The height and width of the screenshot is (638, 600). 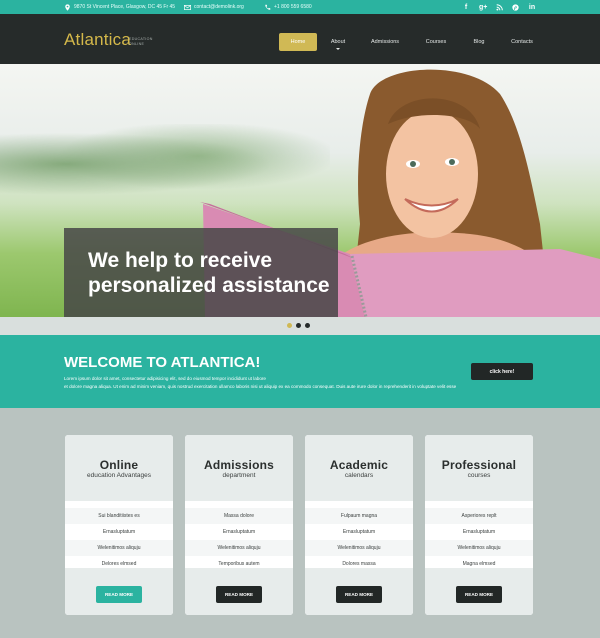 What do you see at coordinates (522, 42) in the screenshot?
I see `nav-contacts: Contacts` at bounding box center [522, 42].